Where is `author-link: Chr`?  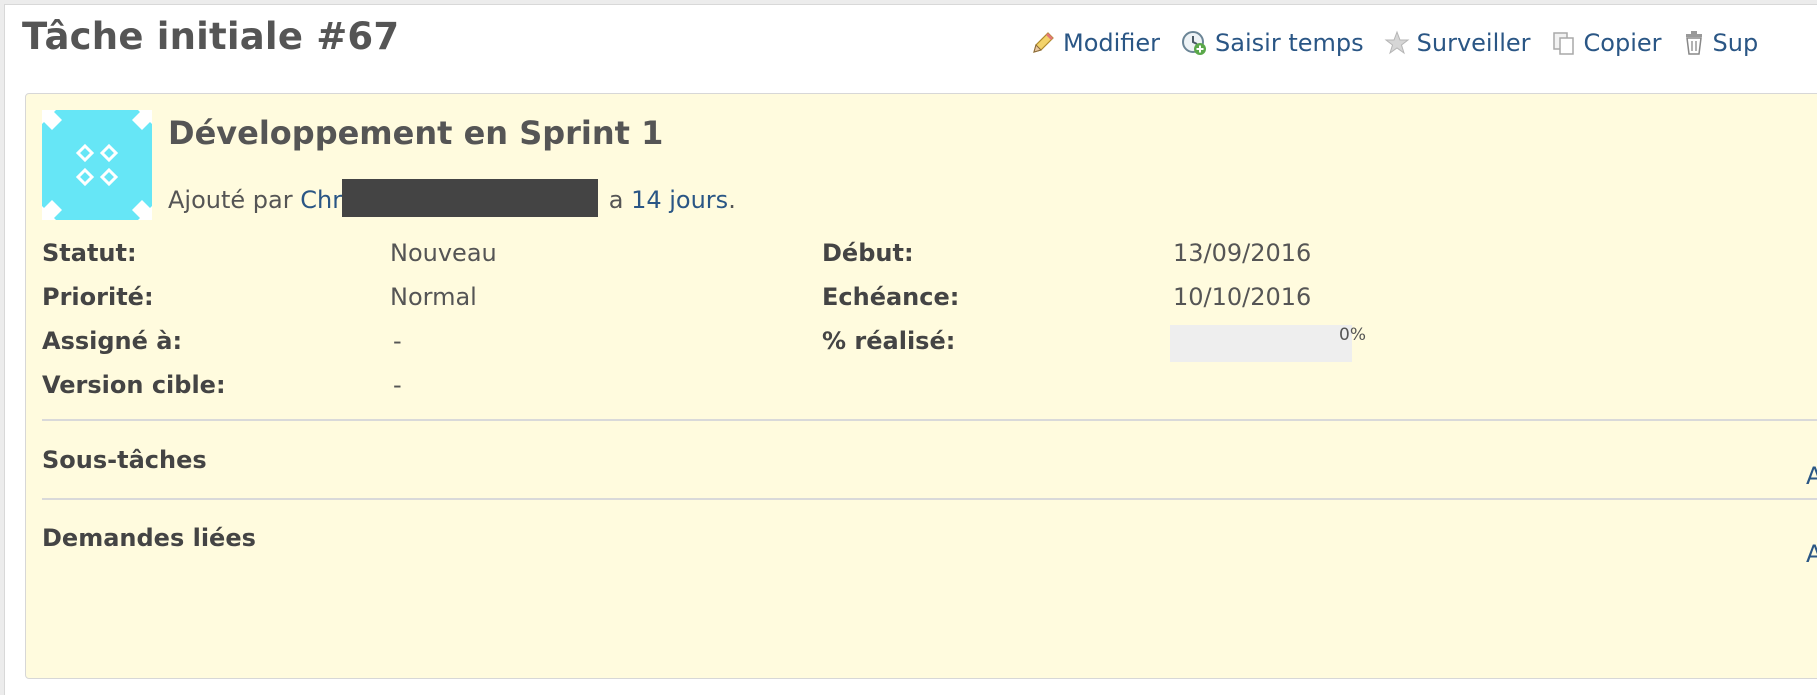
author-link: Chr is located at coordinates (321, 200).